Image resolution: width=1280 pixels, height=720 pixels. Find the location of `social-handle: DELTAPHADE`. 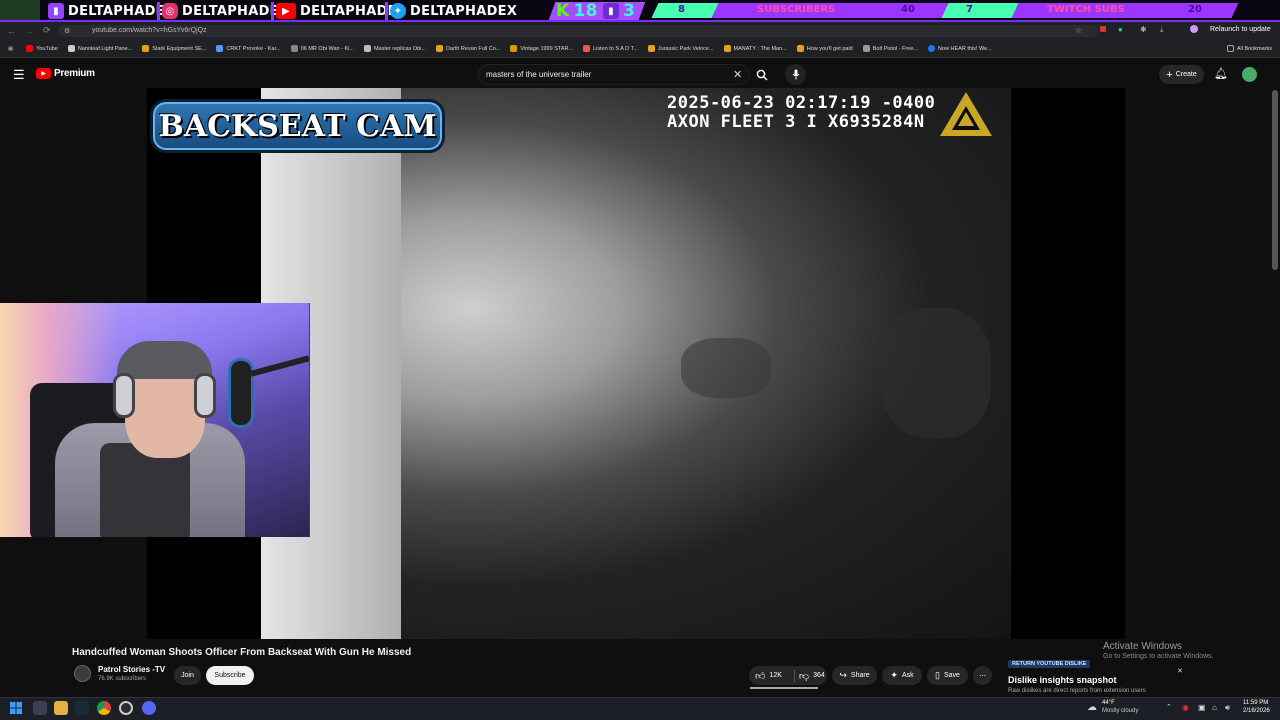

social-handle: DELTAPHADE is located at coordinates (348, 11).